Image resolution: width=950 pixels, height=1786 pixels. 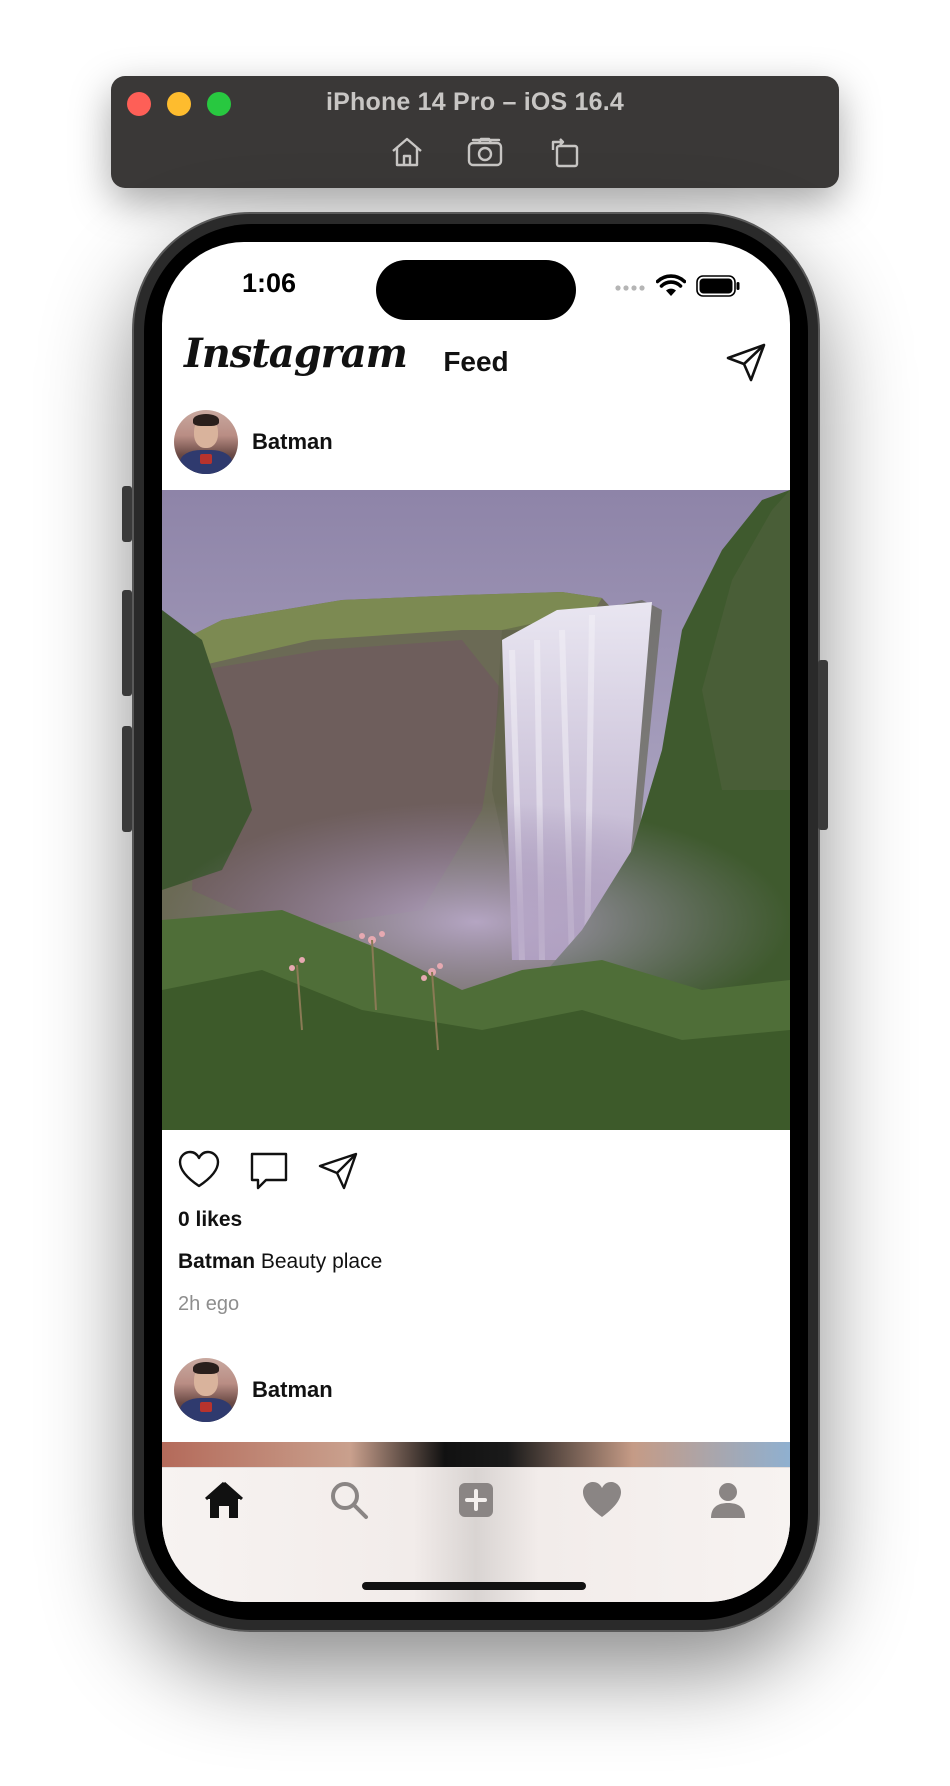 What do you see at coordinates (476, 1500) in the screenshot?
I see `add-post-icon` at bounding box center [476, 1500].